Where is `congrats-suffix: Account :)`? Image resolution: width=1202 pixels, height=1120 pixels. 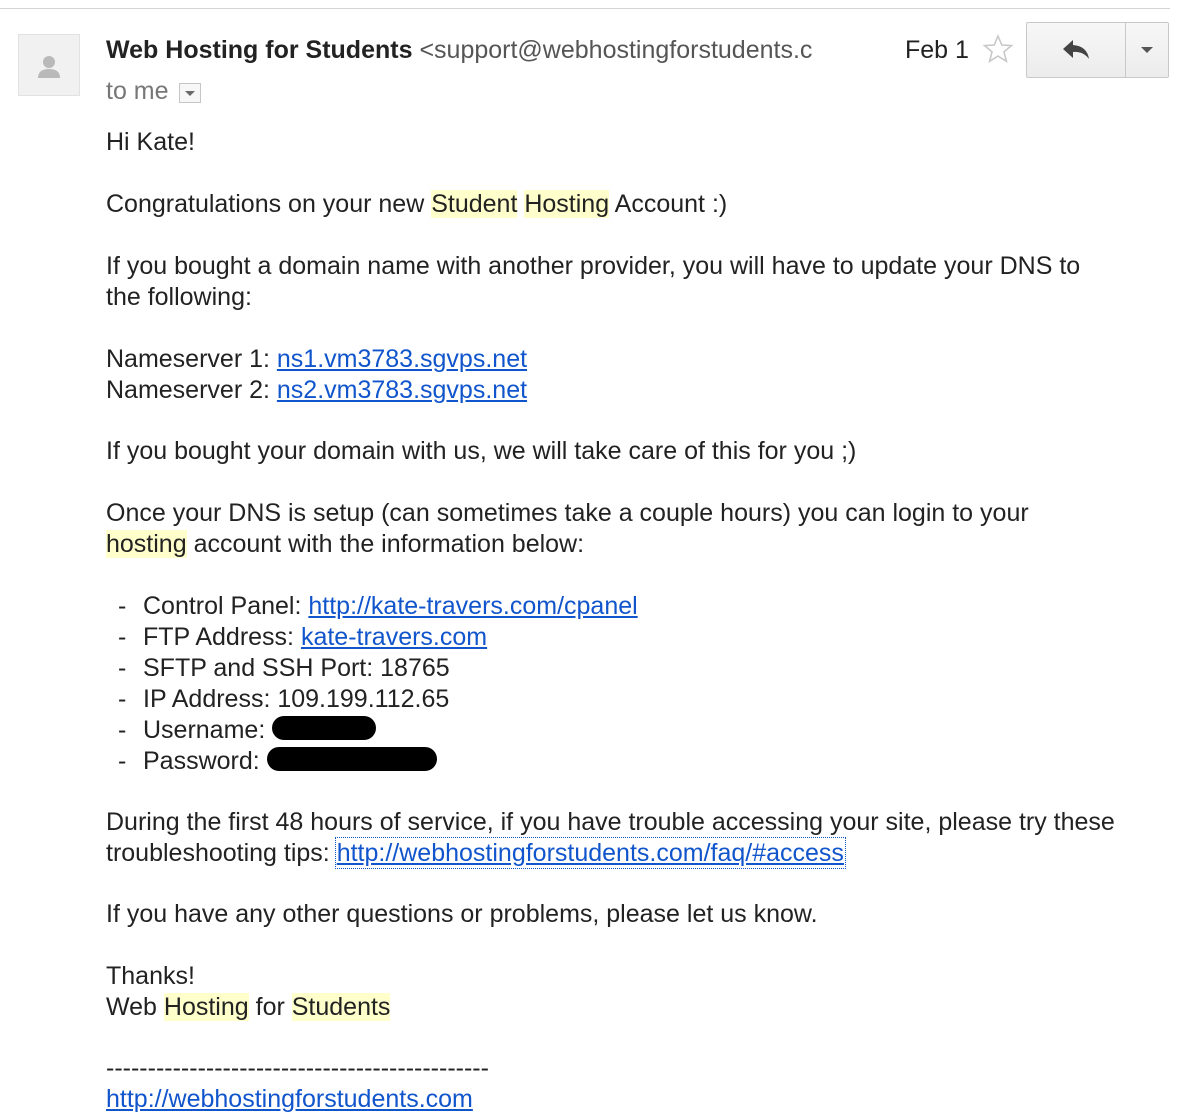
congrats-suffix: Account :) is located at coordinates (668, 204).